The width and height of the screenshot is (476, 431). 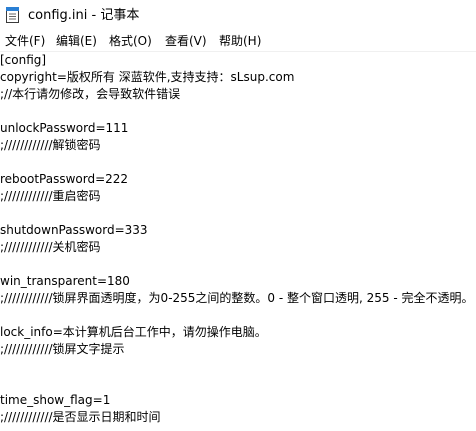 What do you see at coordinates (12, 15) in the screenshot?
I see `notepad-icon` at bounding box center [12, 15].